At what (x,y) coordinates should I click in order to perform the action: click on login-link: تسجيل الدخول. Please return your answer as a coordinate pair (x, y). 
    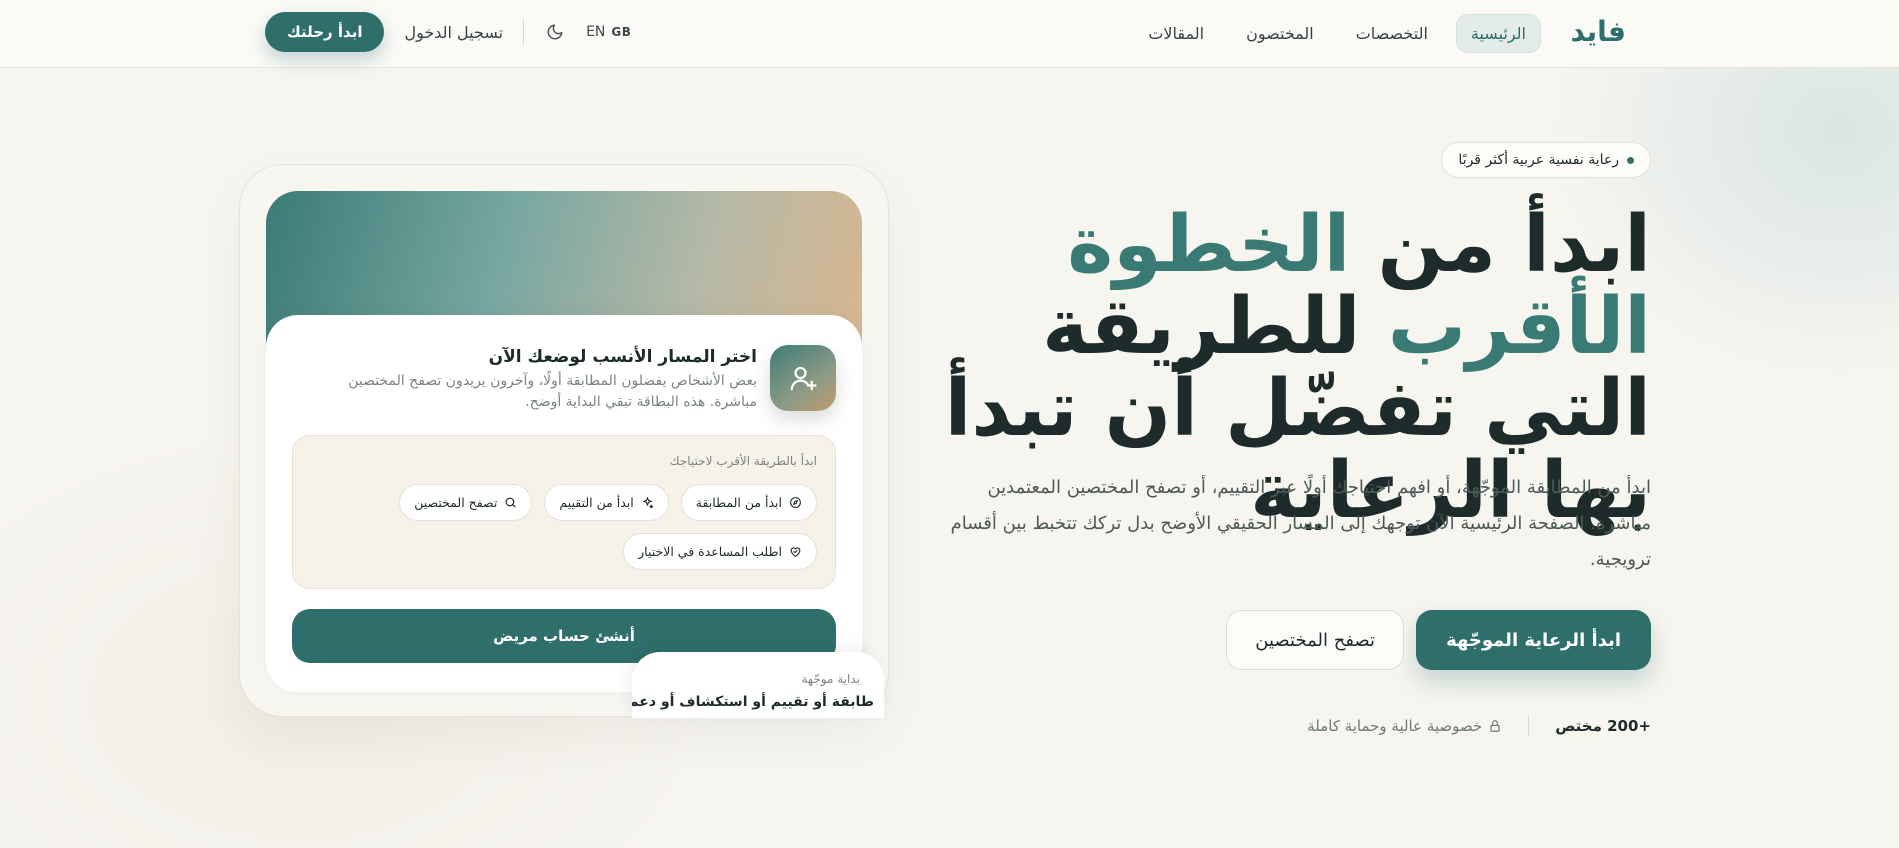
    Looking at the image, I should click on (453, 32).